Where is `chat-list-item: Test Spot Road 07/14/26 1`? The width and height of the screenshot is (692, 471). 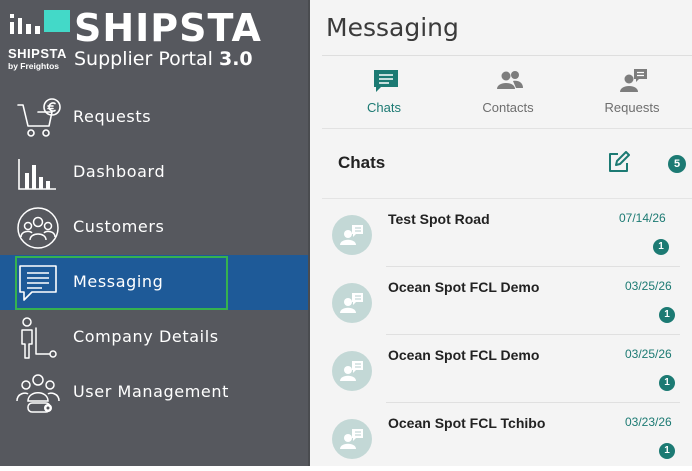 chat-list-item: Test Spot Road 07/14/26 1 is located at coordinates (507, 233).